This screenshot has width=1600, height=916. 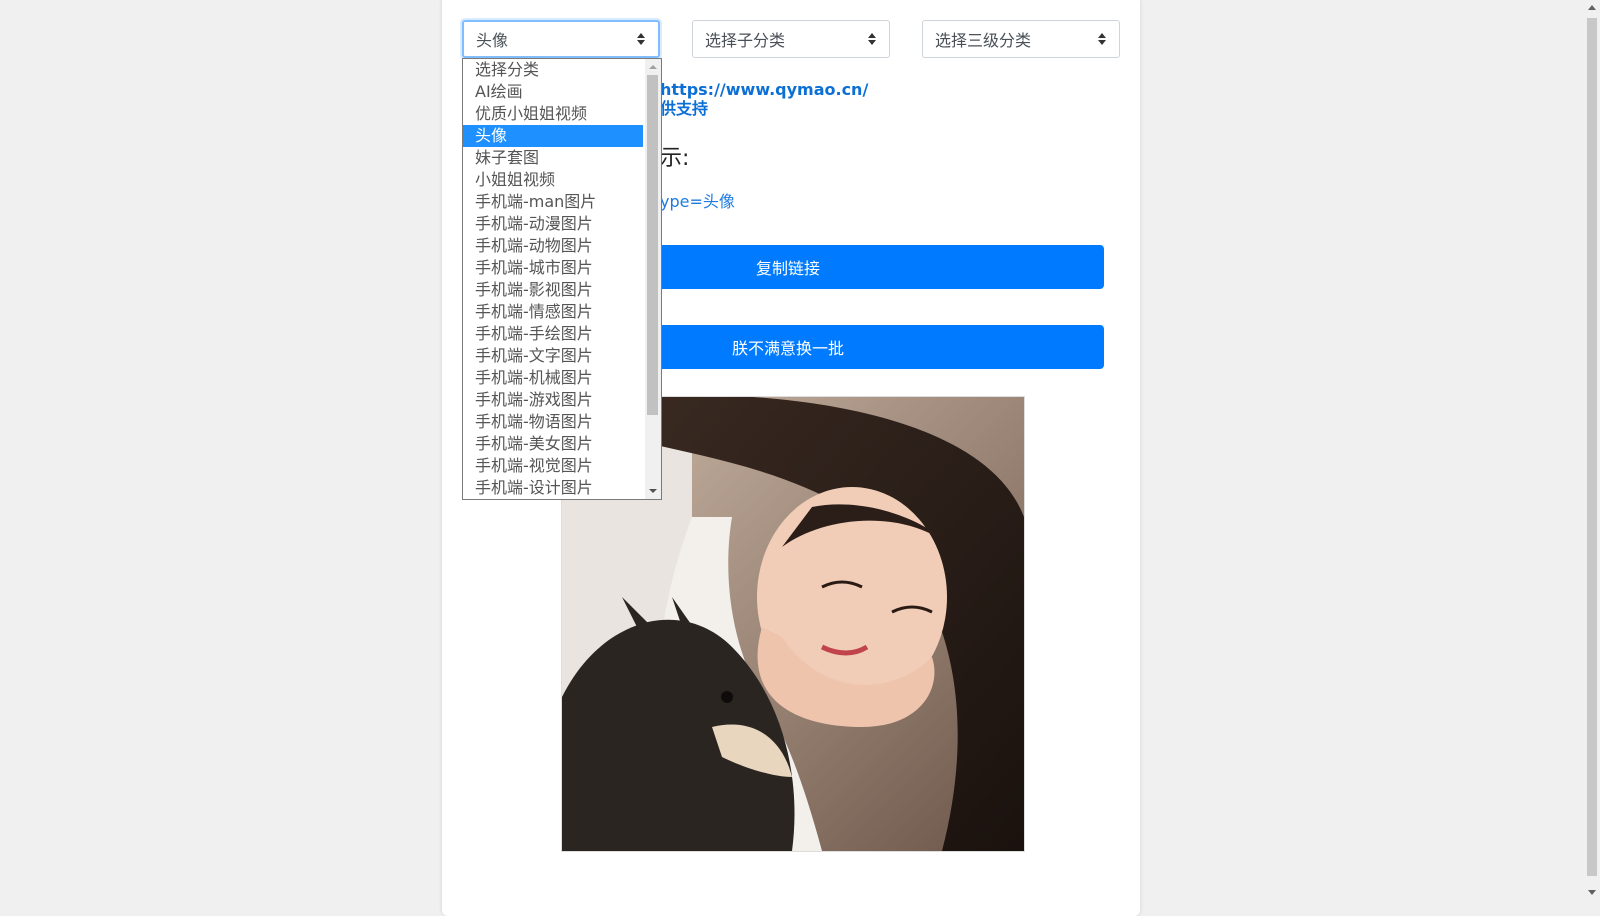 I want to click on site-info: https://www.qymao.cn/ 供支持, so click(x=764, y=99).